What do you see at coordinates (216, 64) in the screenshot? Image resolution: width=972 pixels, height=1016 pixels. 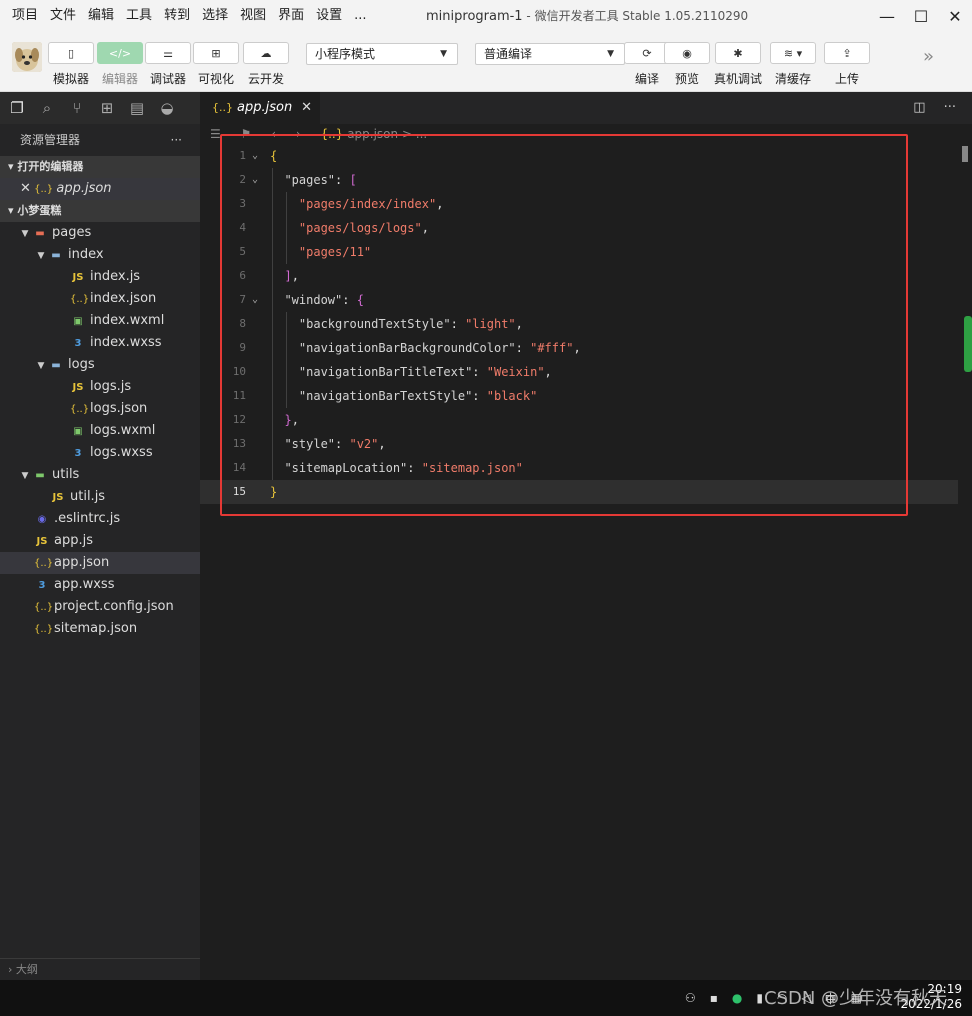 I see `visual-button: ⊞ 可视化` at bounding box center [216, 64].